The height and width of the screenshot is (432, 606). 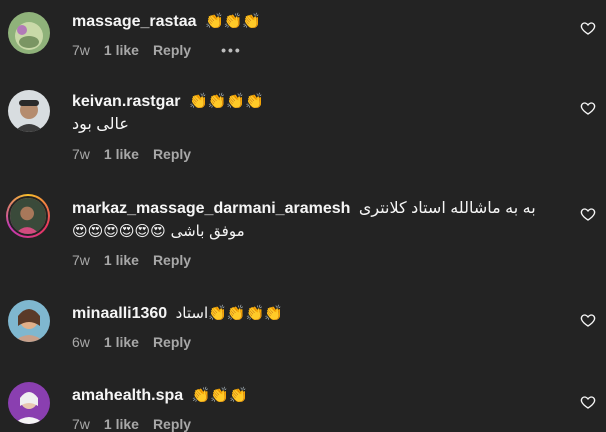 What do you see at coordinates (134, 21) in the screenshot?
I see `comment-username: massage_rastaa` at bounding box center [134, 21].